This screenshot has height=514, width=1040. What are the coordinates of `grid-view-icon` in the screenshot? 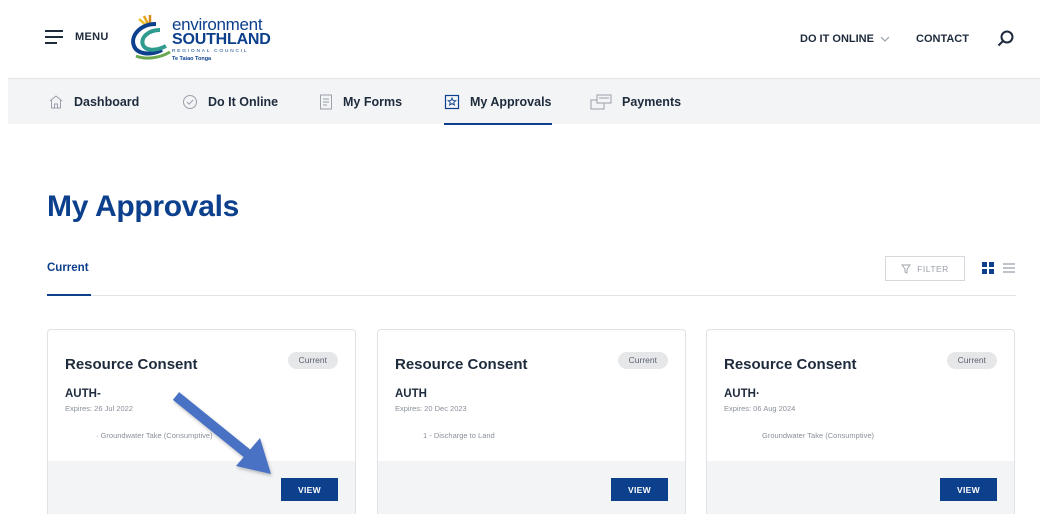 It's located at (988, 268).